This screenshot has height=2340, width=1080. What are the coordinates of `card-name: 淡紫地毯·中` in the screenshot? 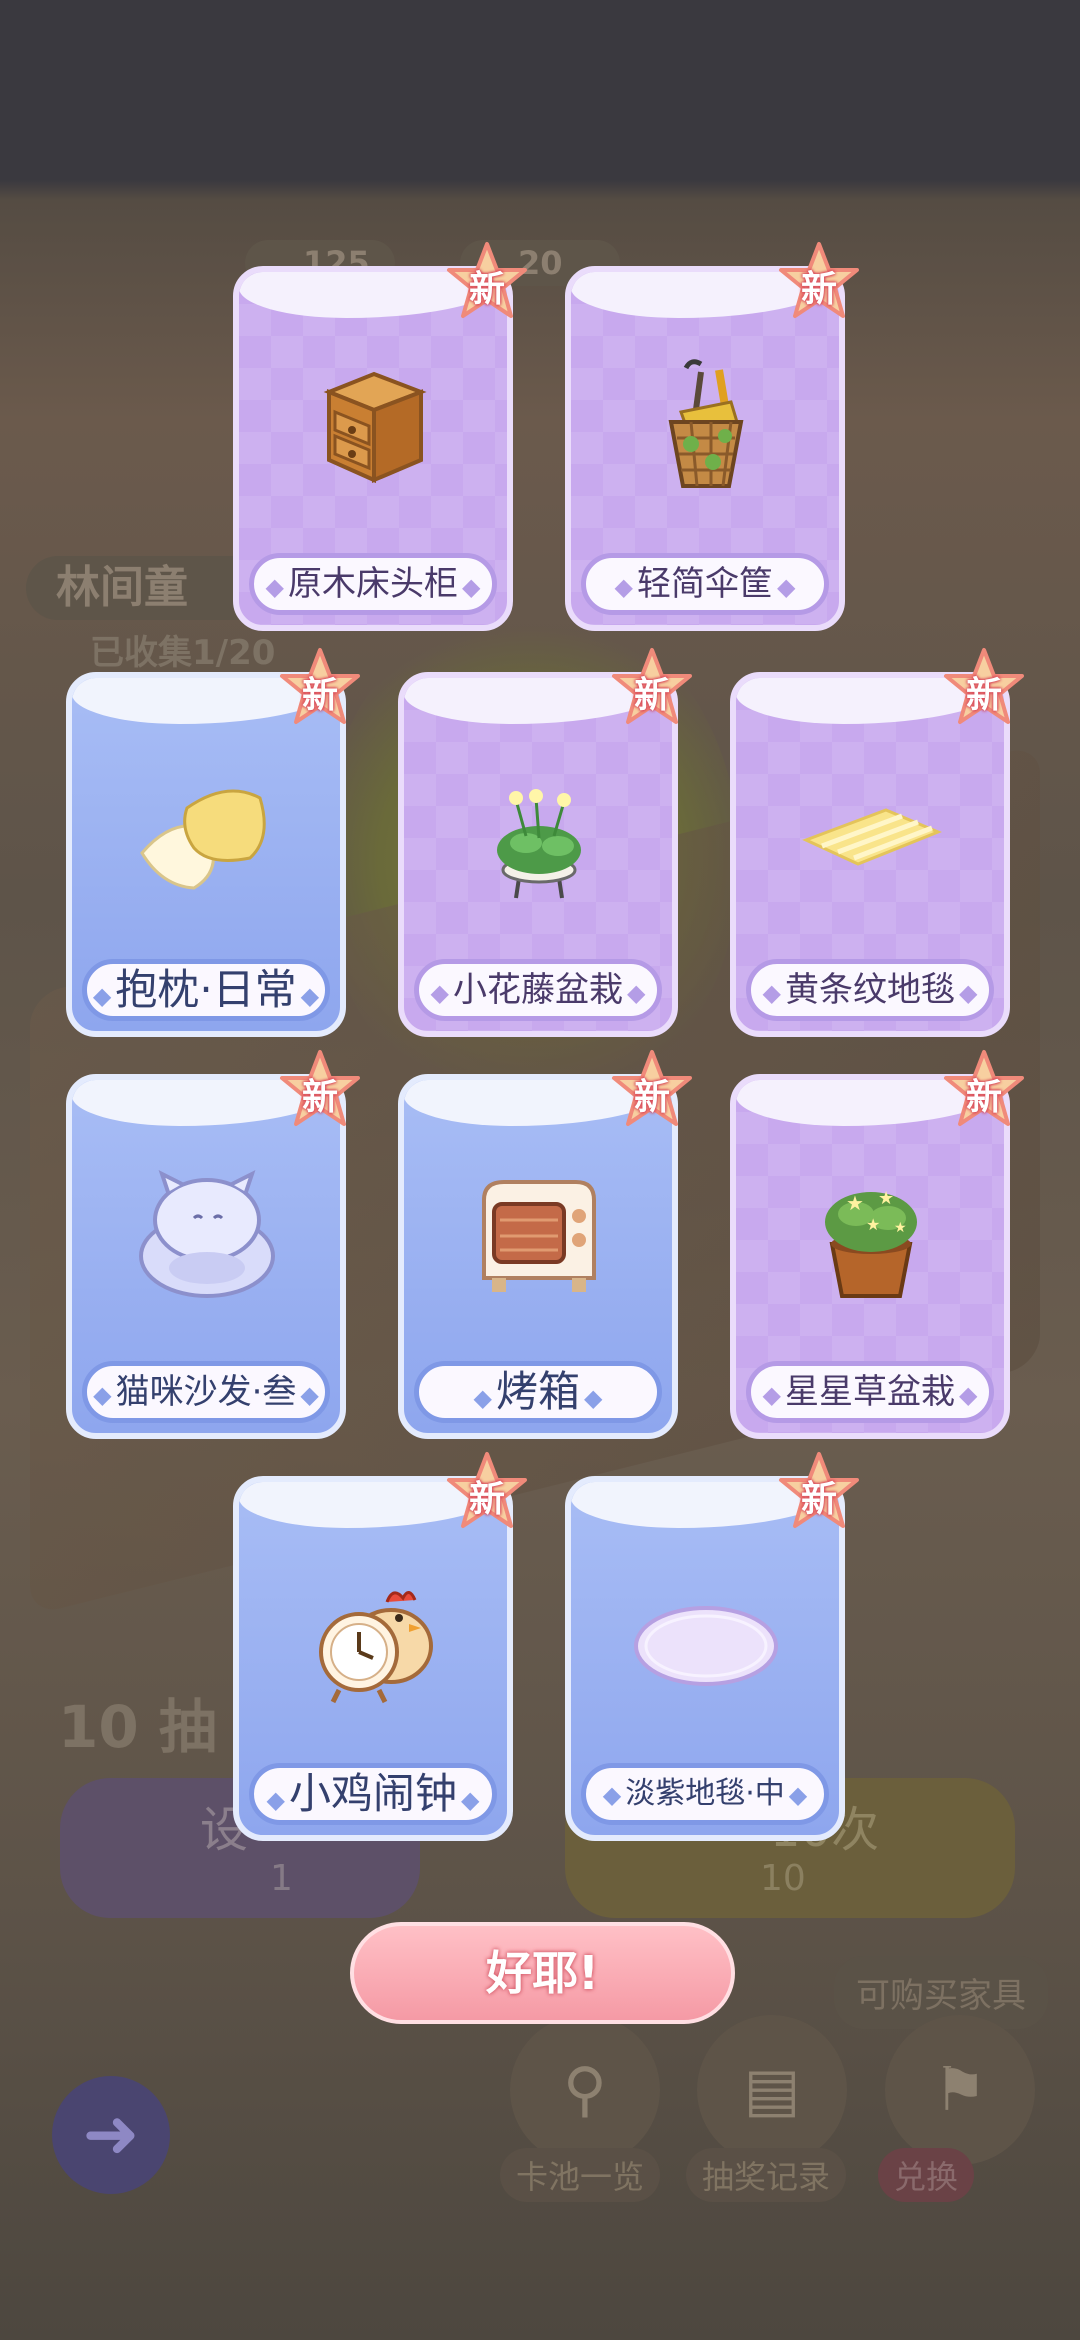 It's located at (705, 1793).